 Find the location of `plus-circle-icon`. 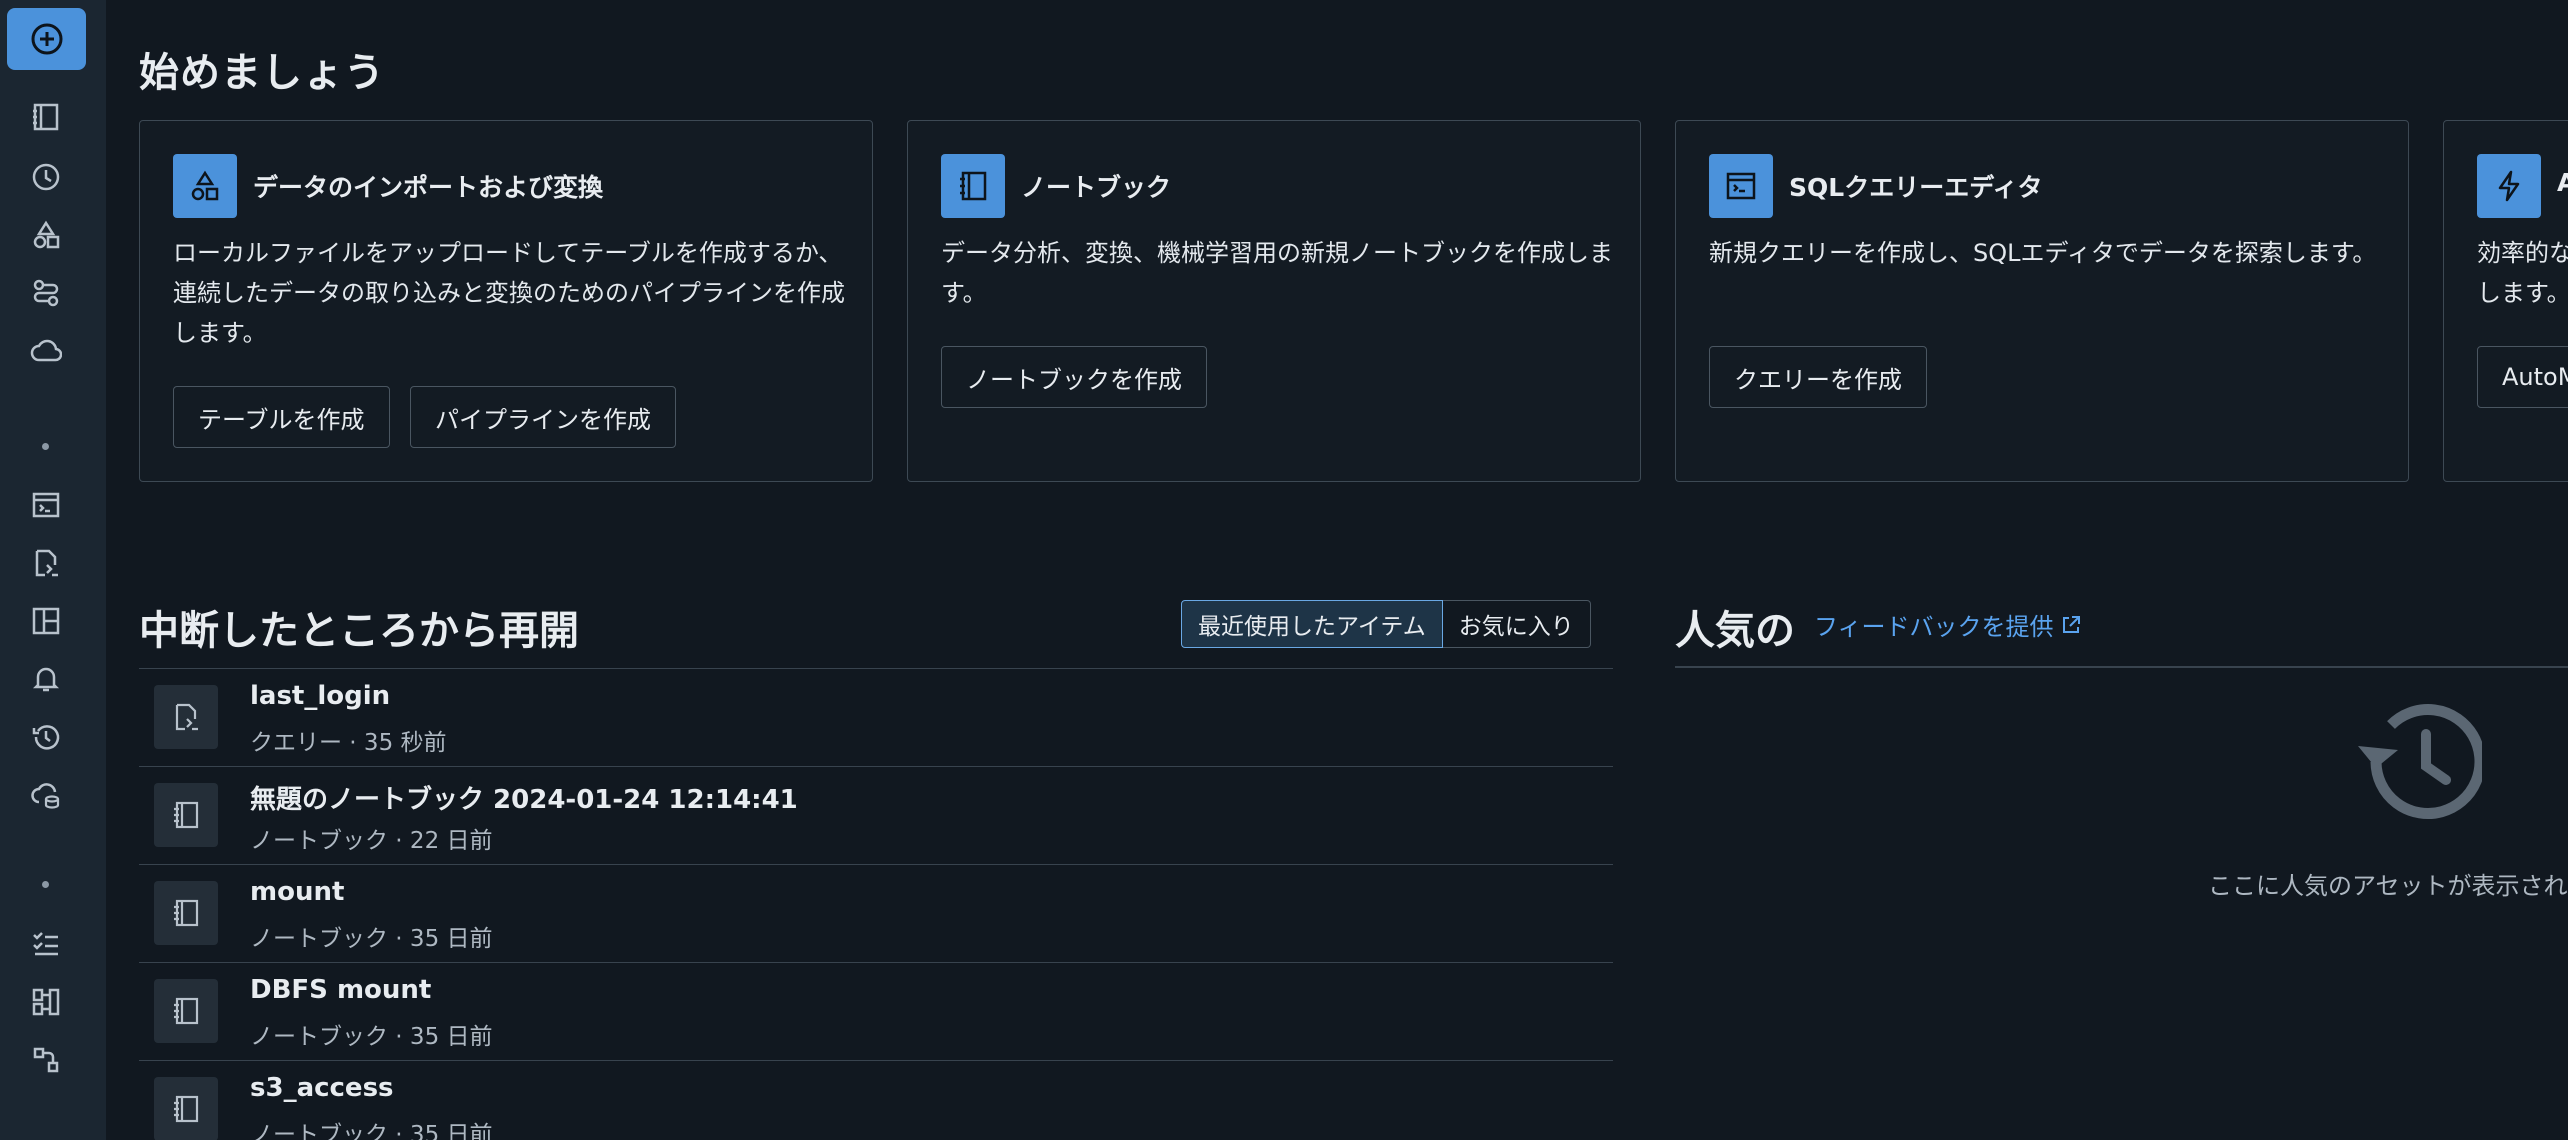

plus-circle-icon is located at coordinates (46, 39).